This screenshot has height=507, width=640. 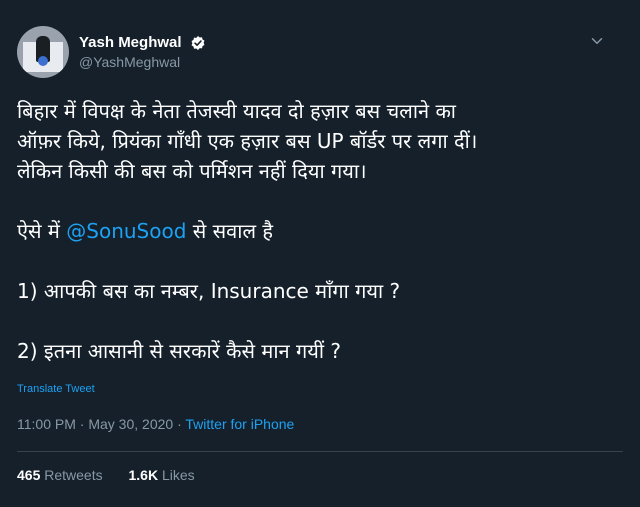 I want to click on tweet-question-2: 2) इतना आसानी से सरकारें कैसे मान गयीं ?, so click(x=179, y=351).